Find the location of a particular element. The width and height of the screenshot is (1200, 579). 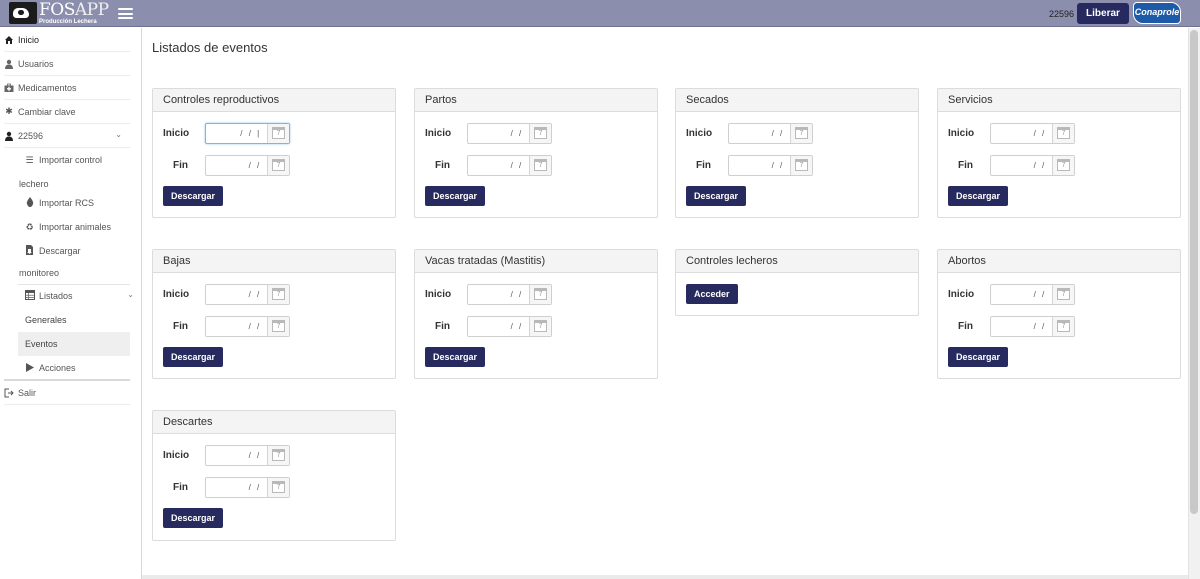

sidebar-item-importar-animales: ♻ Importar animales is located at coordinates (80, 227).